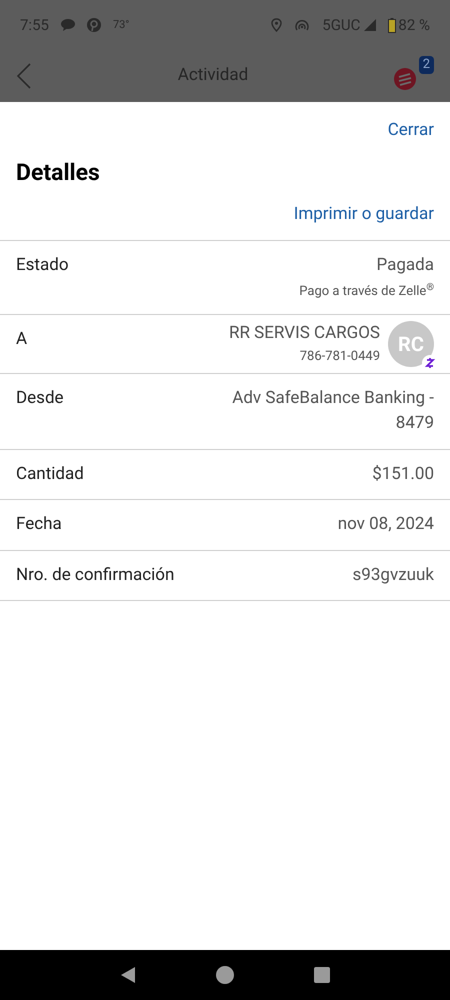  I want to click on field-label: A, so click(22, 339).